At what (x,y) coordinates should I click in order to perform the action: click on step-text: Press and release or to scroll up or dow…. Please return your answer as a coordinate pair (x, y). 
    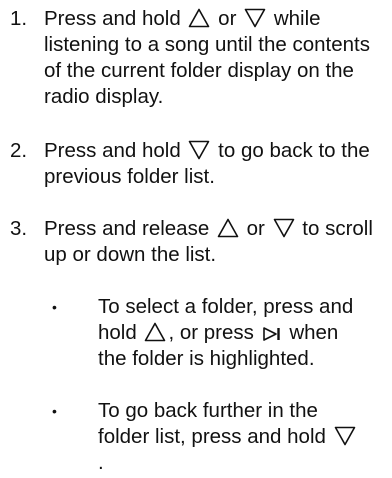
    Looking at the image, I should click on (208, 241).